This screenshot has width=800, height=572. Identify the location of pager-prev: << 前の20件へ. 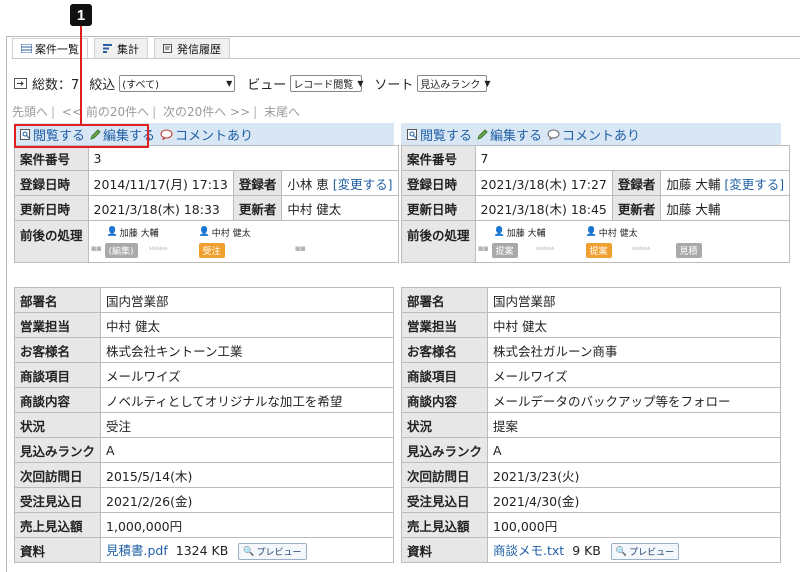
(105, 112).